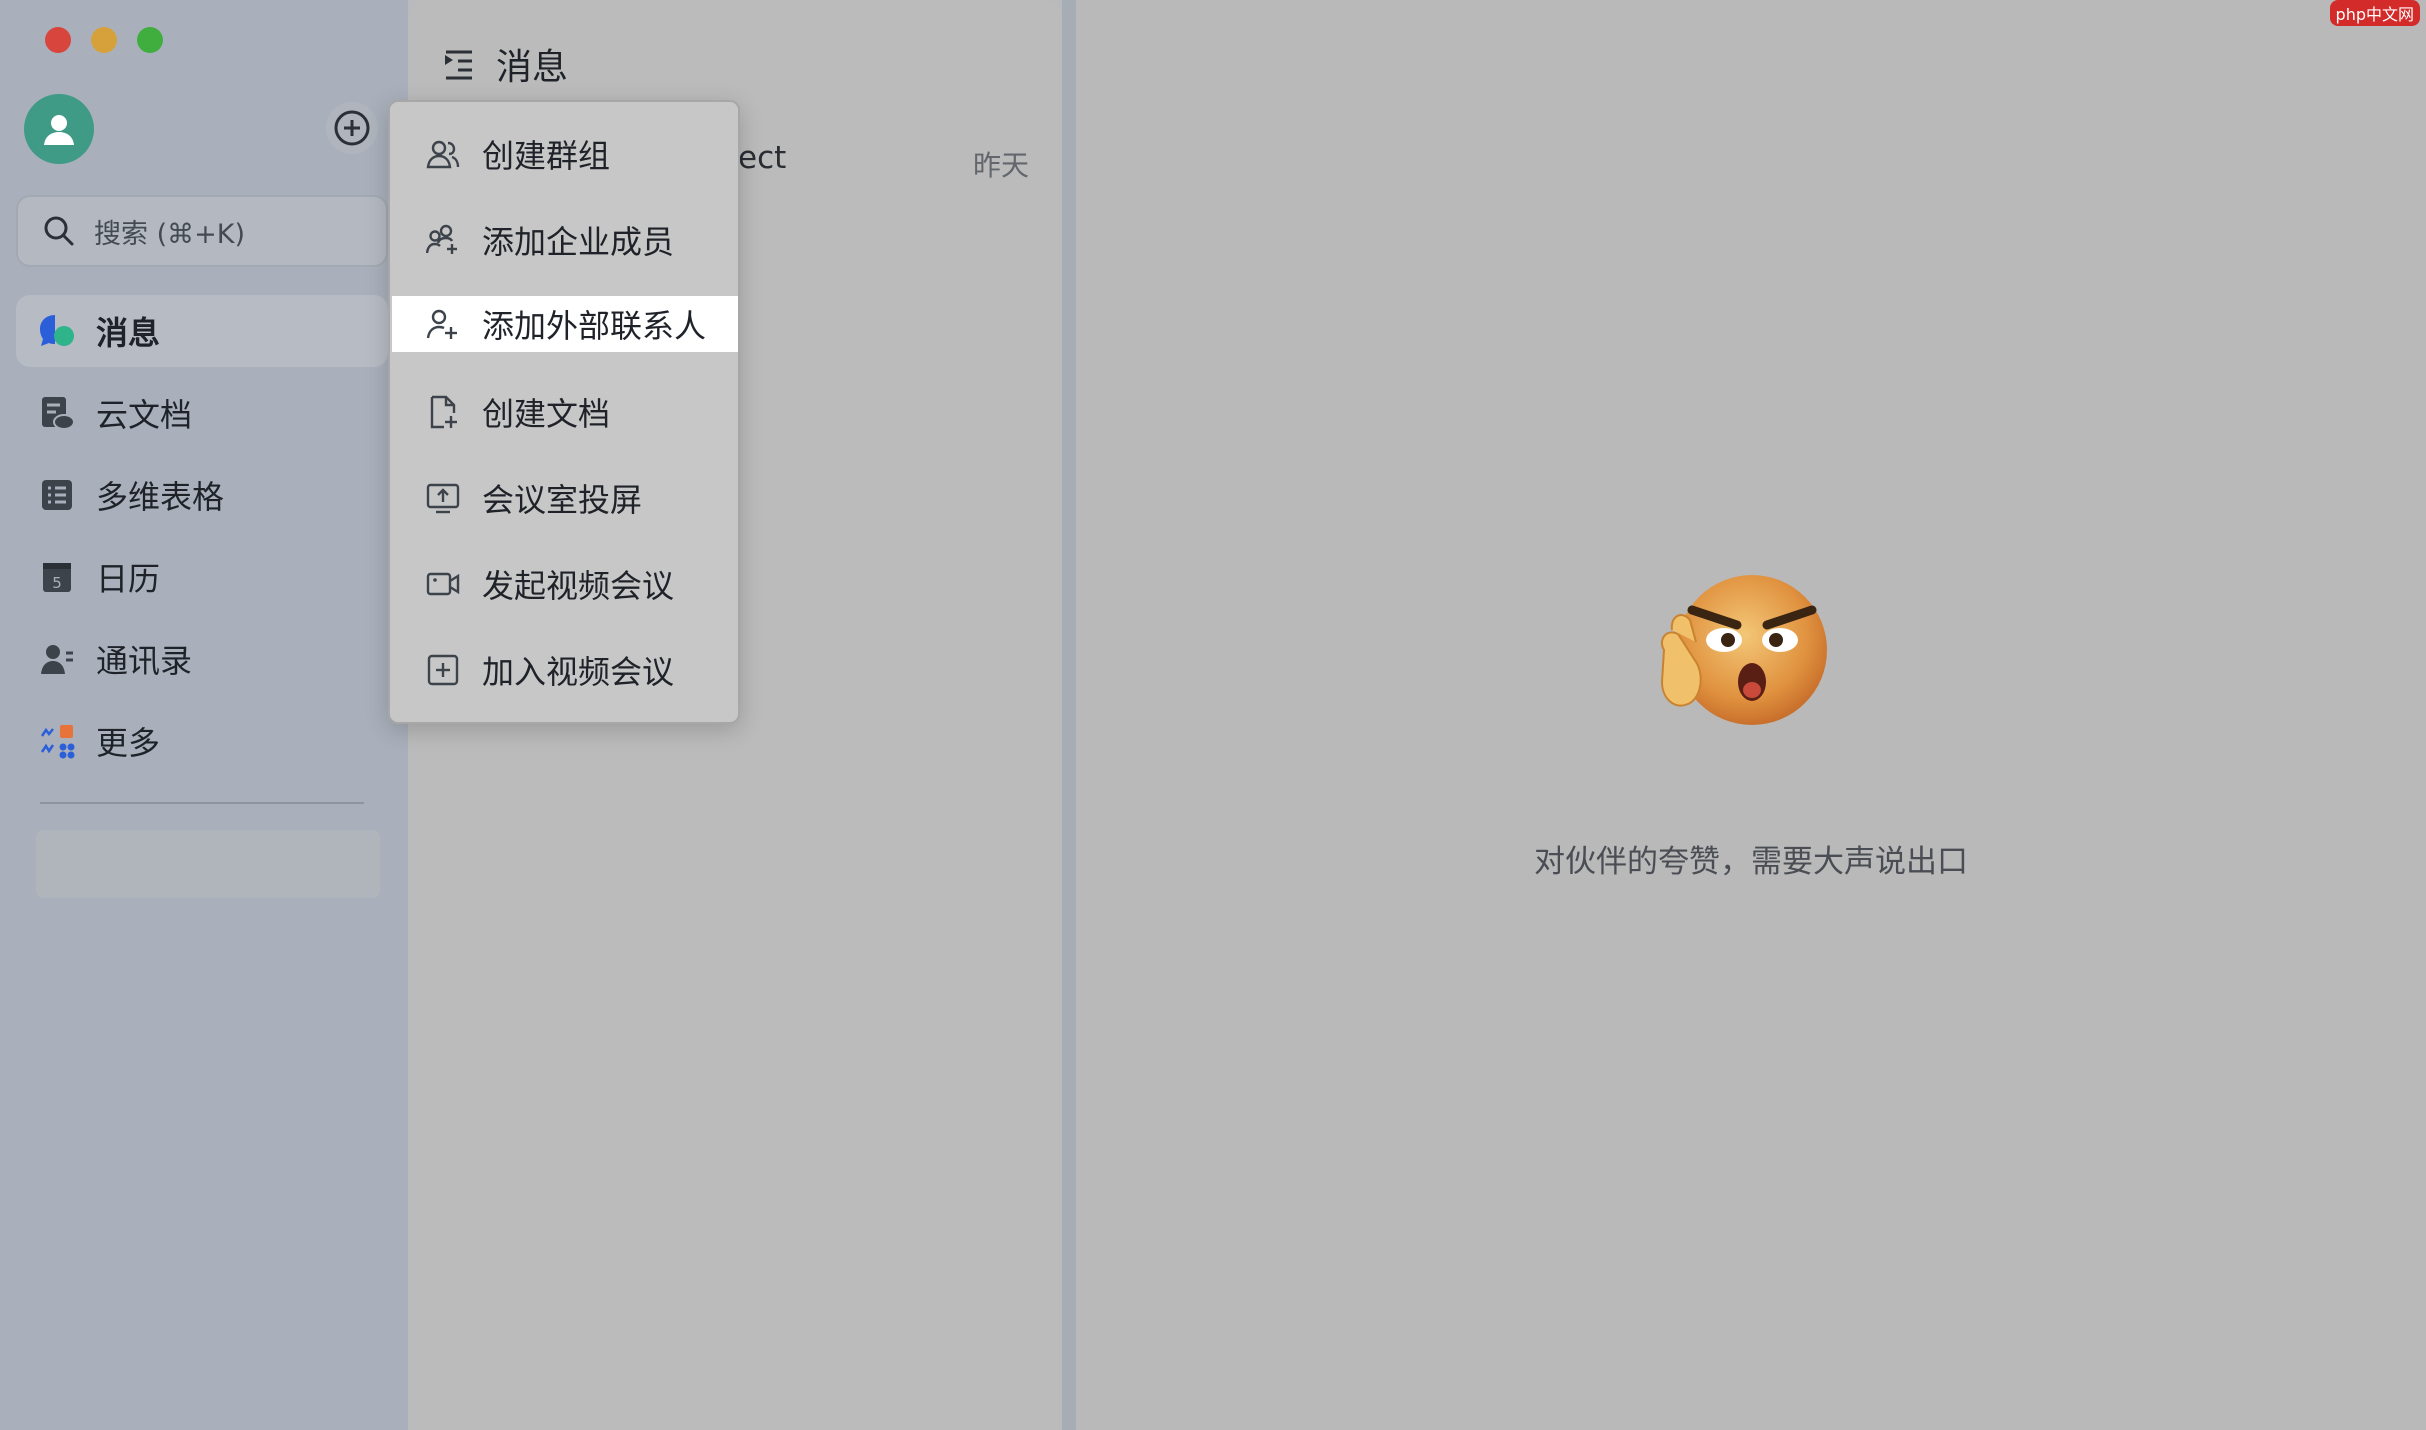 The height and width of the screenshot is (1430, 2426). I want to click on plus-circle-icon, so click(352, 128).